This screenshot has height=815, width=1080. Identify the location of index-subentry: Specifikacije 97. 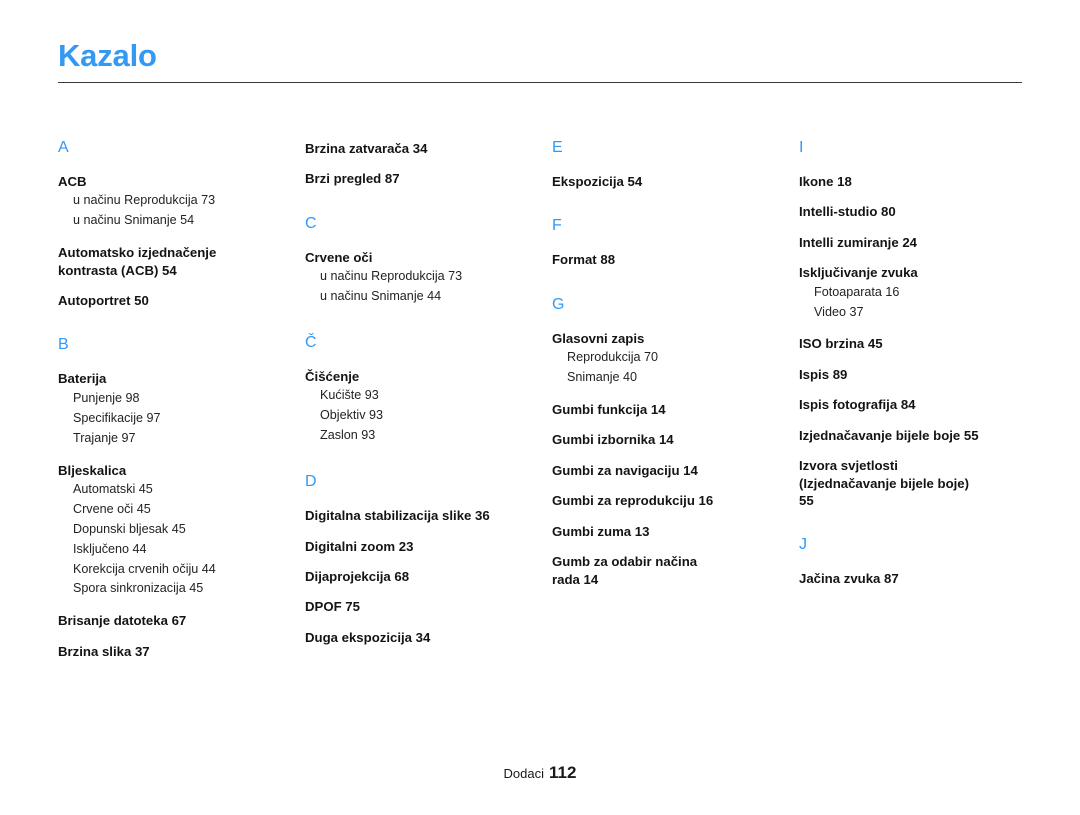
(182, 419).